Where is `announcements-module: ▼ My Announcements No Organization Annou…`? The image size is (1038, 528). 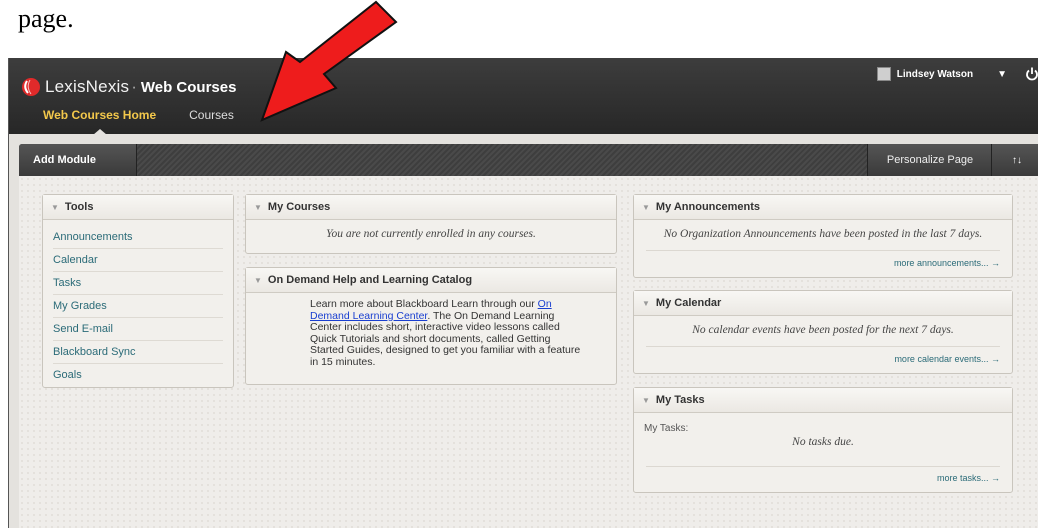
announcements-module: ▼ My Announcements No Organization Annou… is located at coordinates (823, 236).